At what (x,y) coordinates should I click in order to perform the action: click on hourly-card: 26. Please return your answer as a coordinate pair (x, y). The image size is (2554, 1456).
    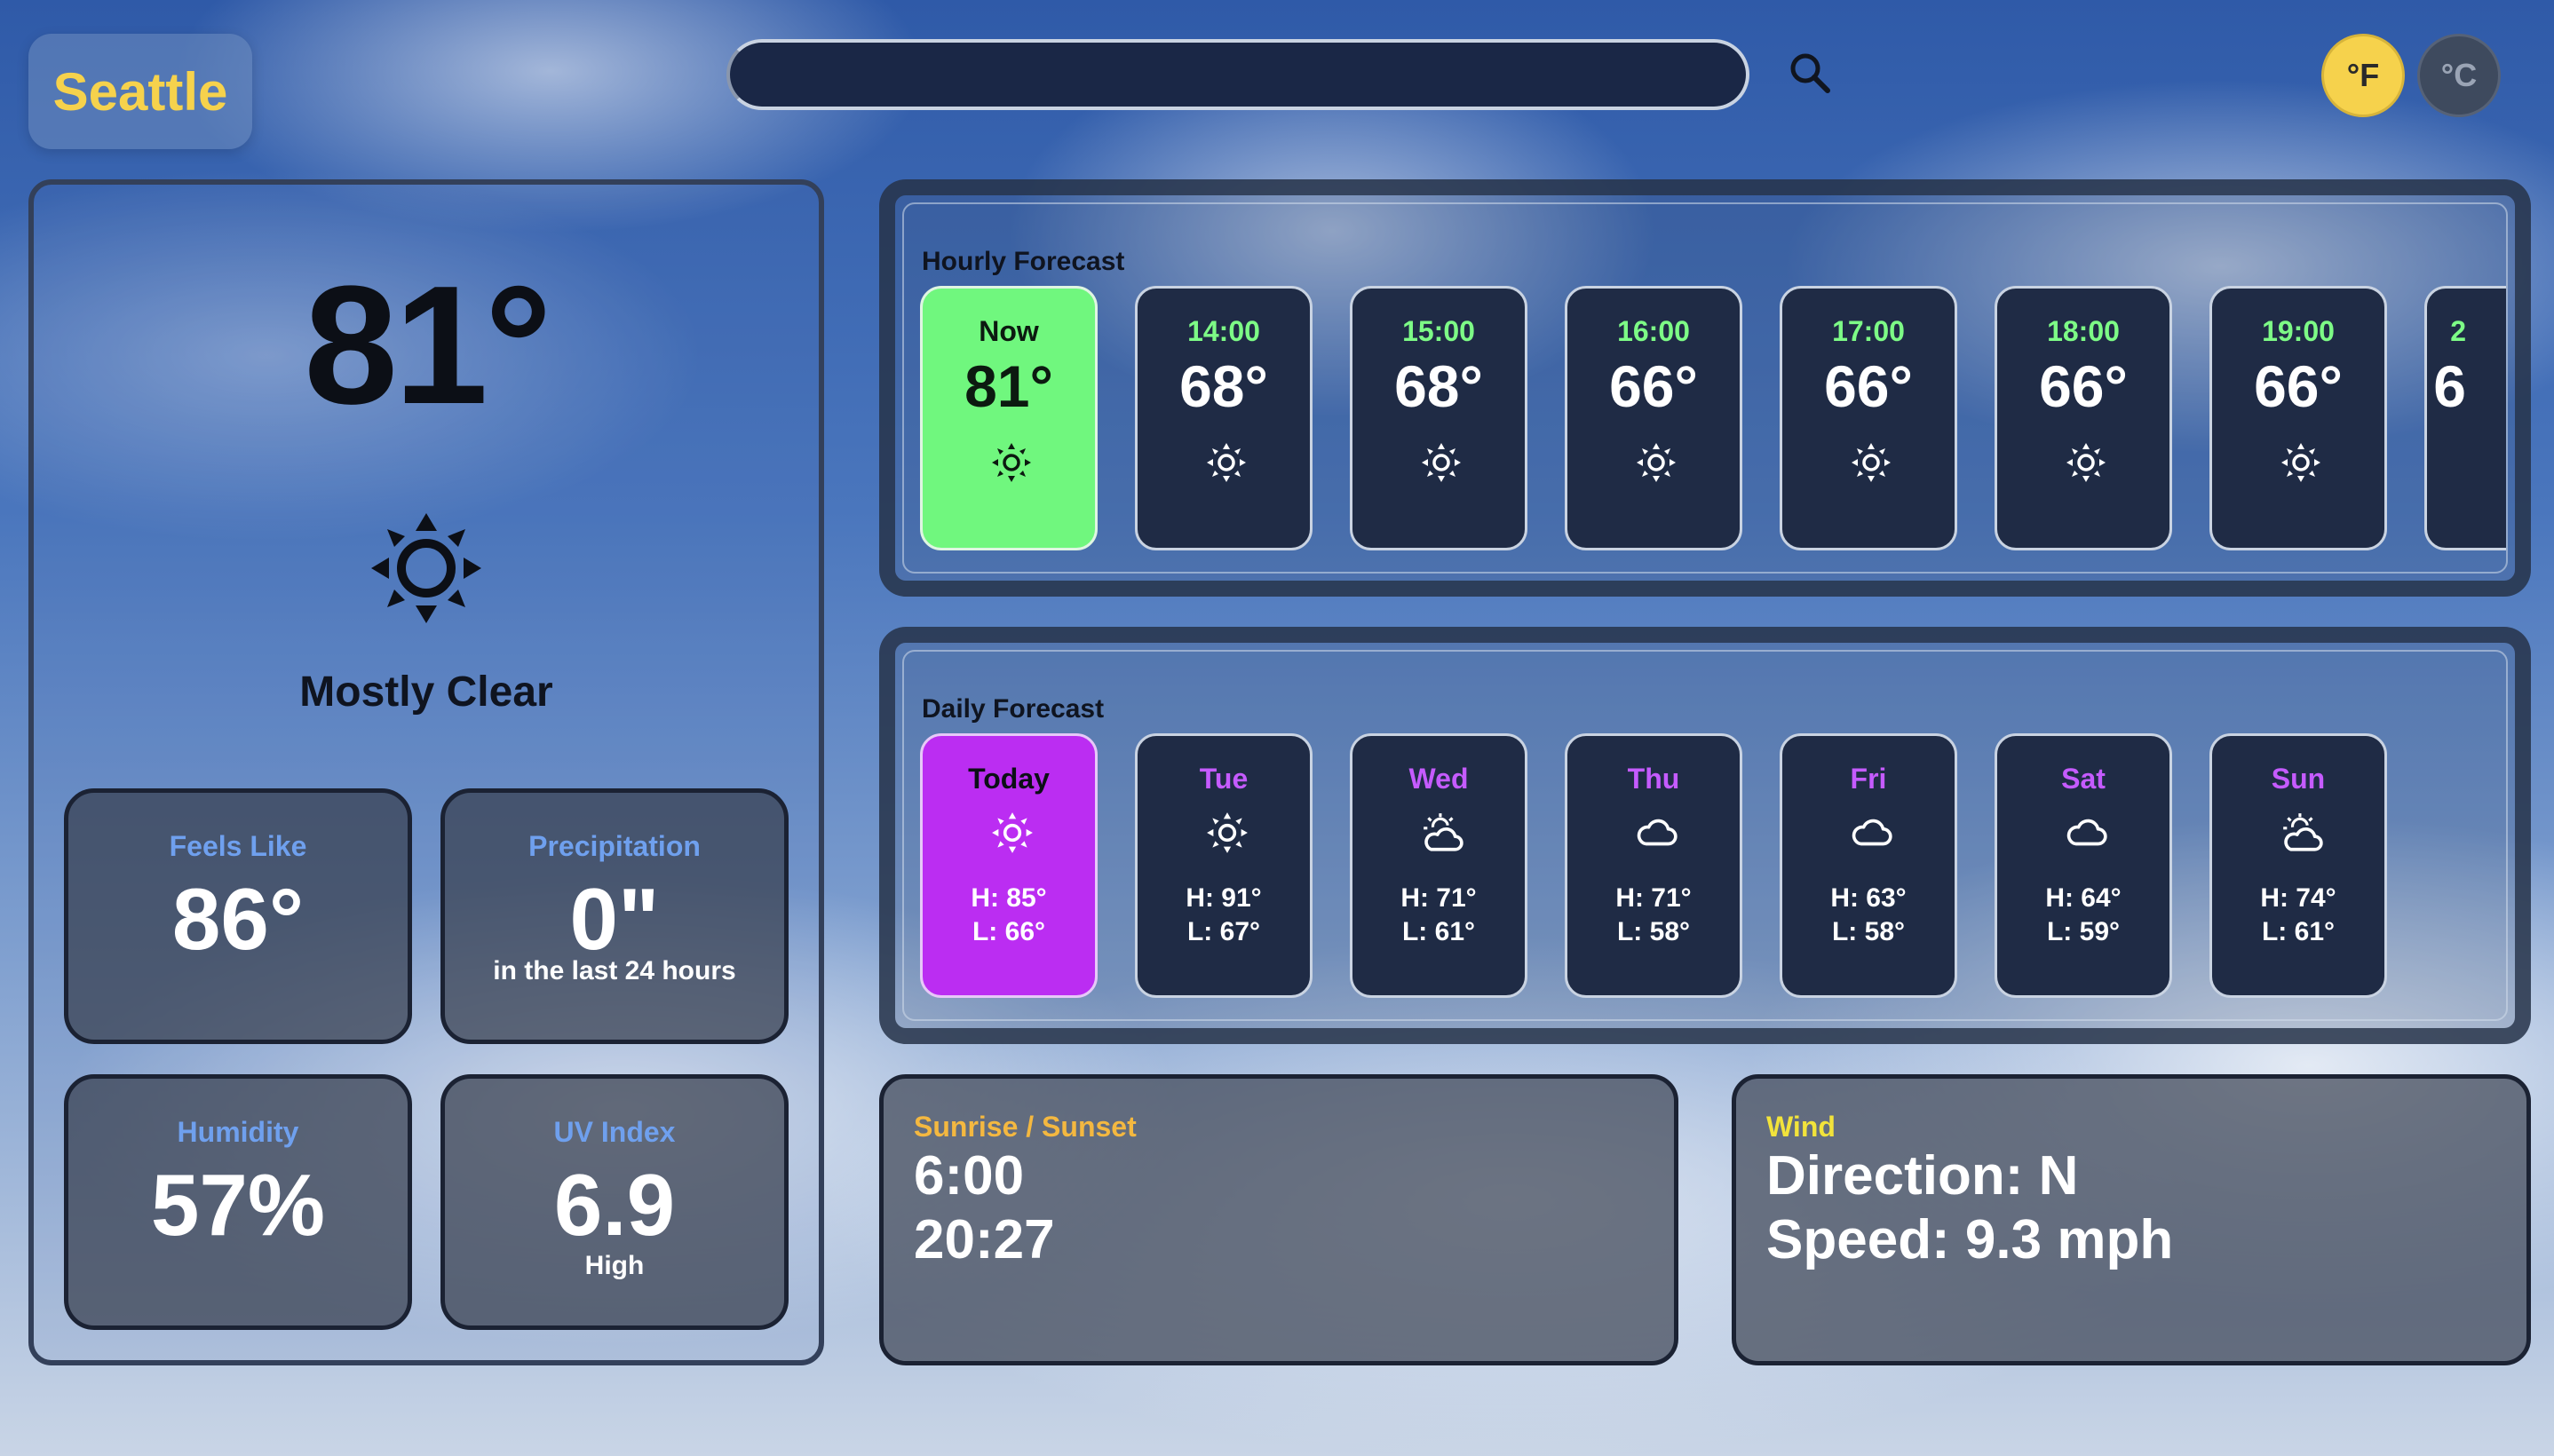
    Looking at the image, I should click on (2465, 418).